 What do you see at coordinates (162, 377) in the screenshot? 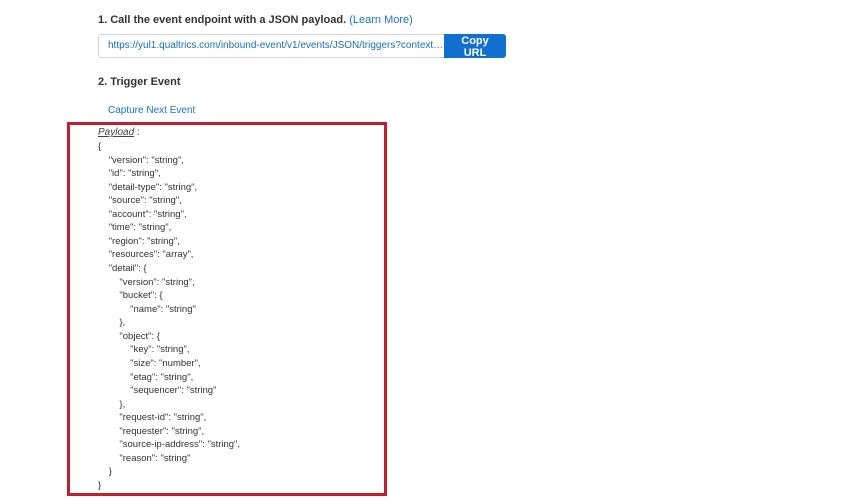
I see `payload-code-line: "etag": "string",` at bounding box center [162, 377].